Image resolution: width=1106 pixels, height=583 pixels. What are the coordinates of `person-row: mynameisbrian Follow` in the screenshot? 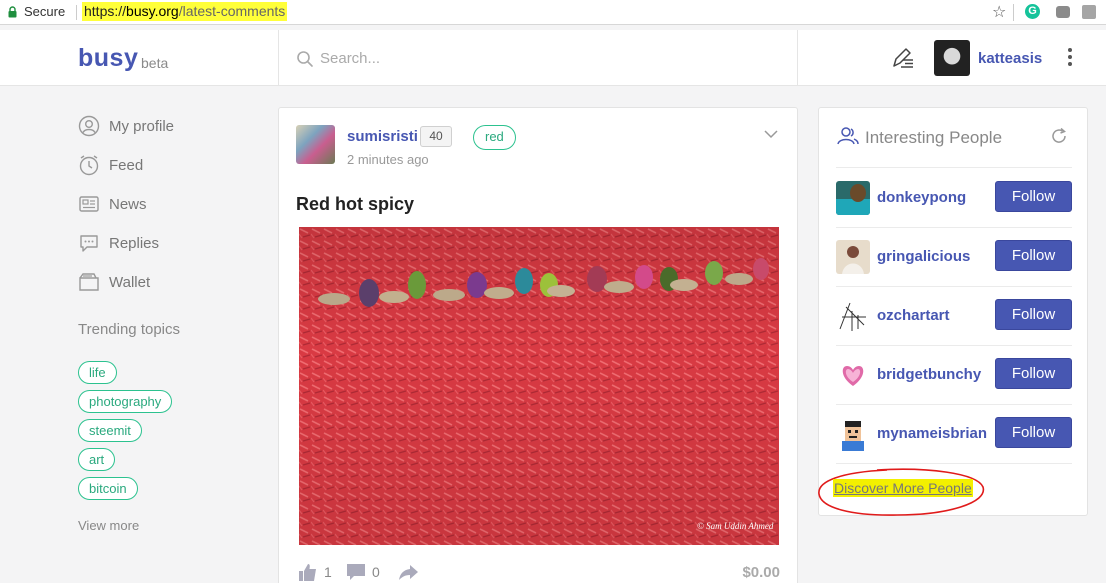 It's located at (954, 434).